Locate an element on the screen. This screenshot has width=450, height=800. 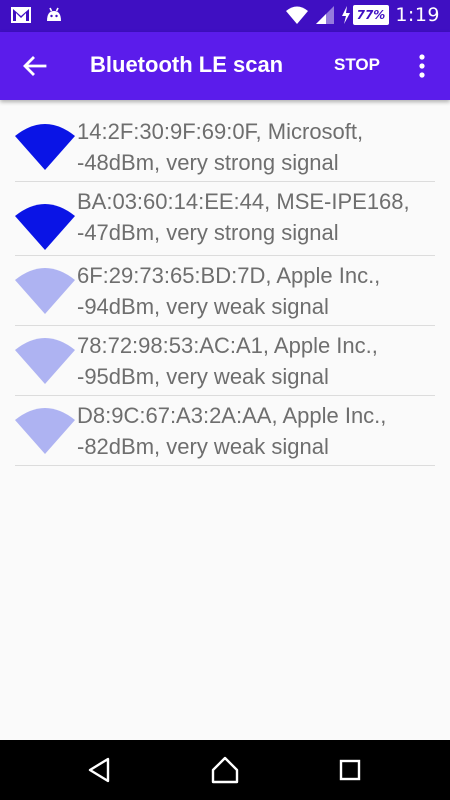
wifi-icon is located at coordinates (296, 15).